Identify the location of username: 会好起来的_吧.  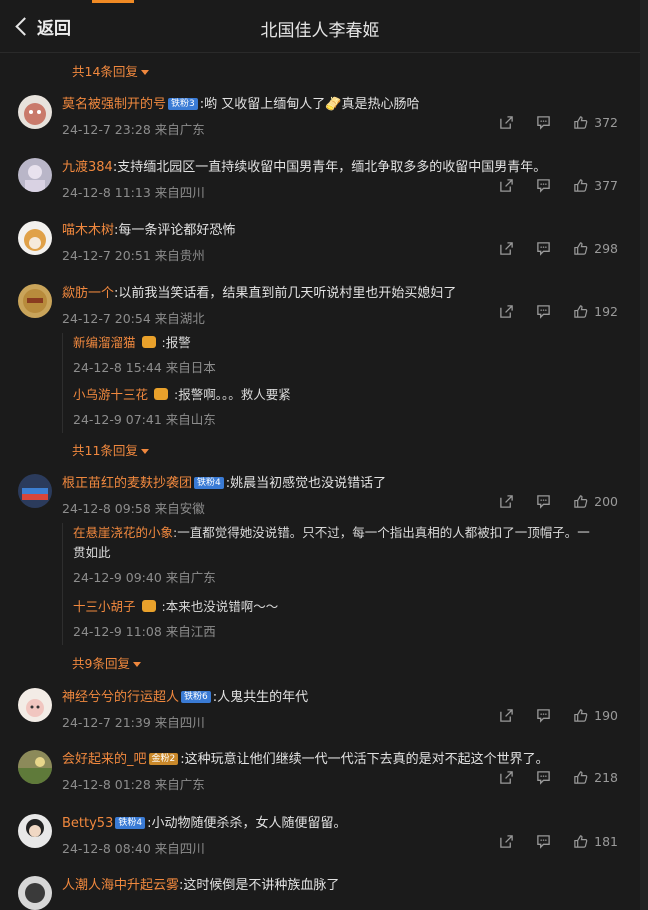
(104, 759).